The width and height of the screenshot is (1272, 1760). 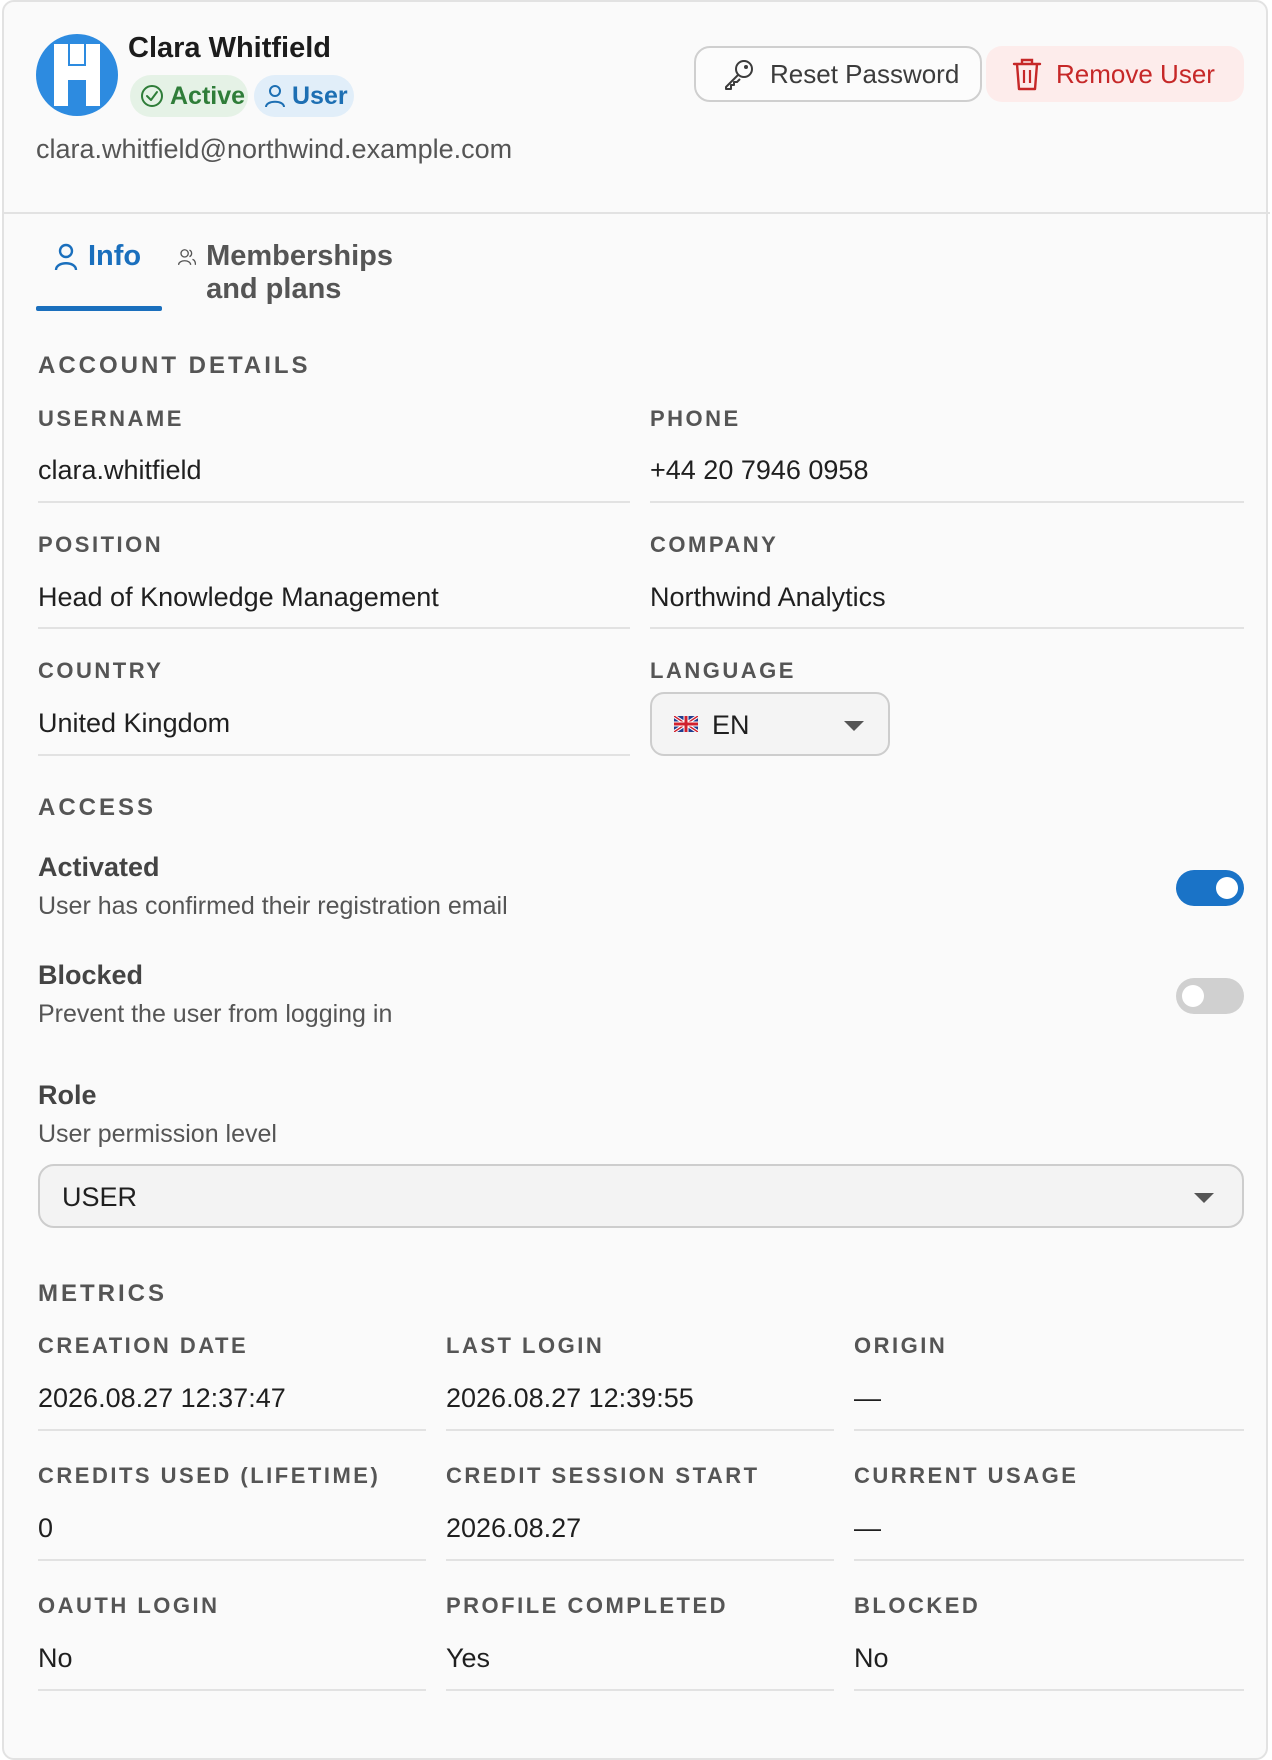 What do you see at coordinates (162, 1398) in the screenshot?
I see `creation-date-value: 2026.08.27 12:37:47` at bounding box center [162, 1398].